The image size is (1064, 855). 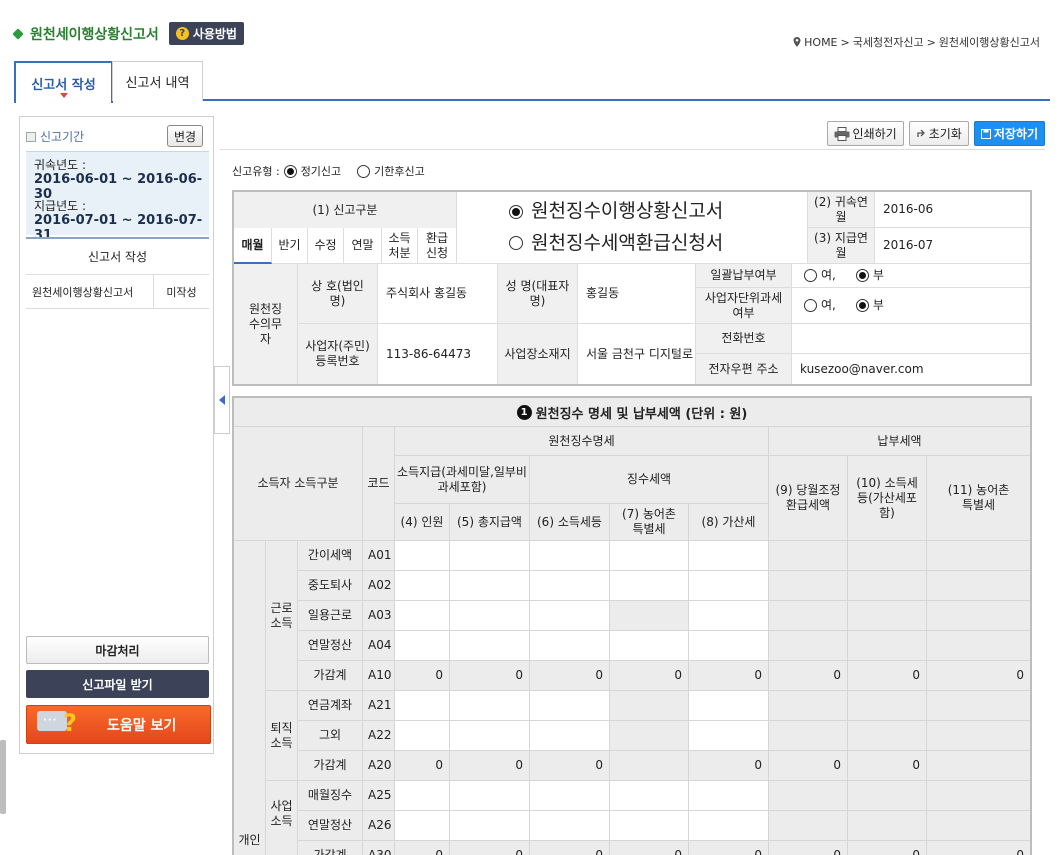 I want to click on unit-yes-label: 여,, so click(x=828, y=305).